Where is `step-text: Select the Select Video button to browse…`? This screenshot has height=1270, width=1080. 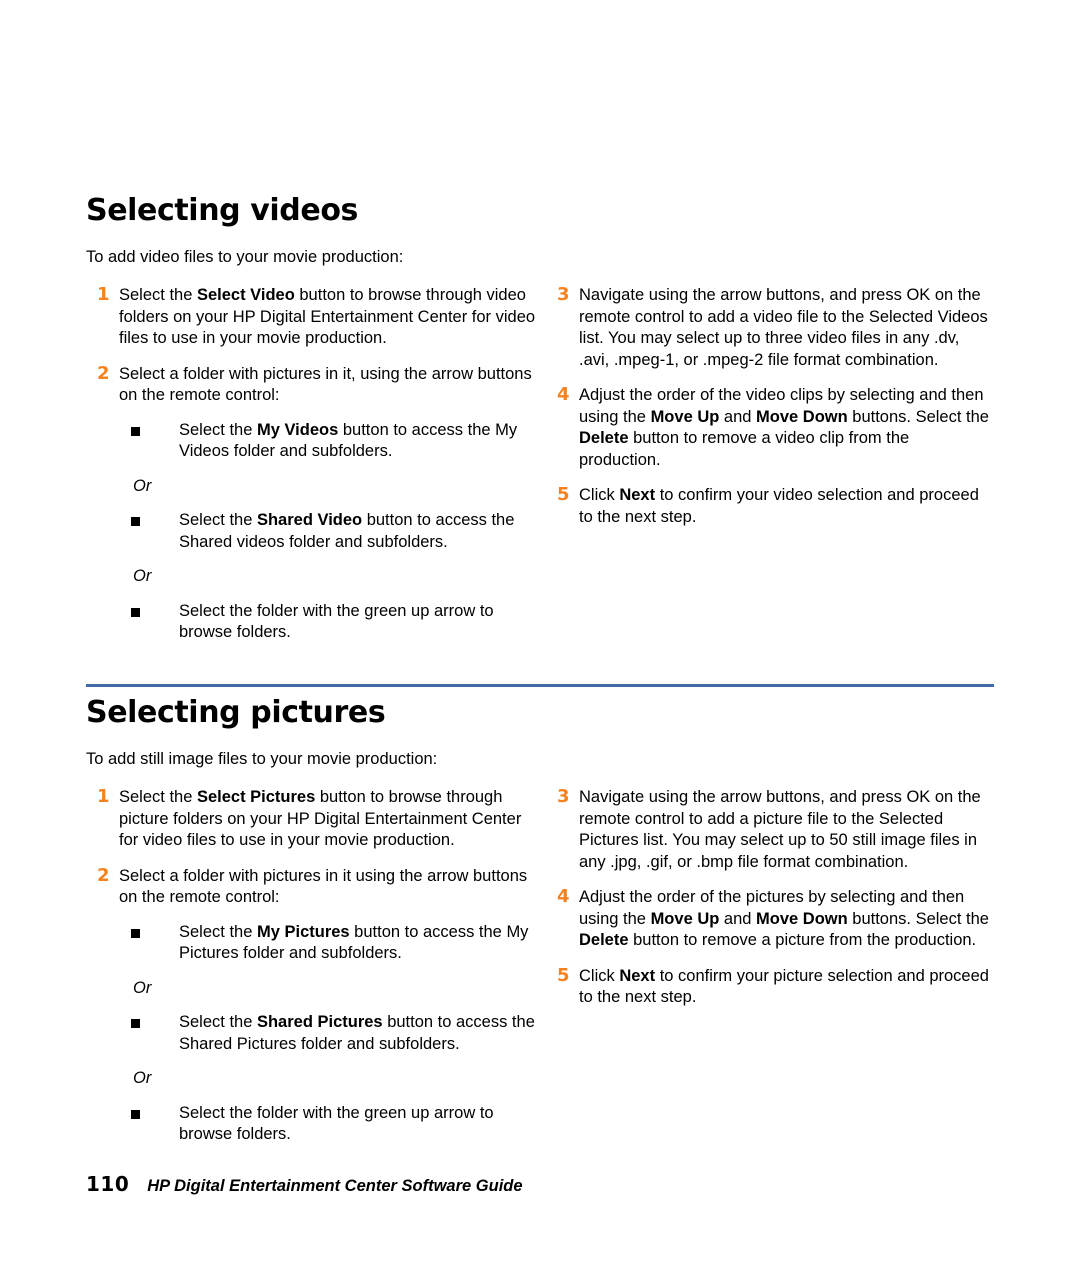
step-text: Select the Select Video button to browse… is located at coordinates (327, 316).